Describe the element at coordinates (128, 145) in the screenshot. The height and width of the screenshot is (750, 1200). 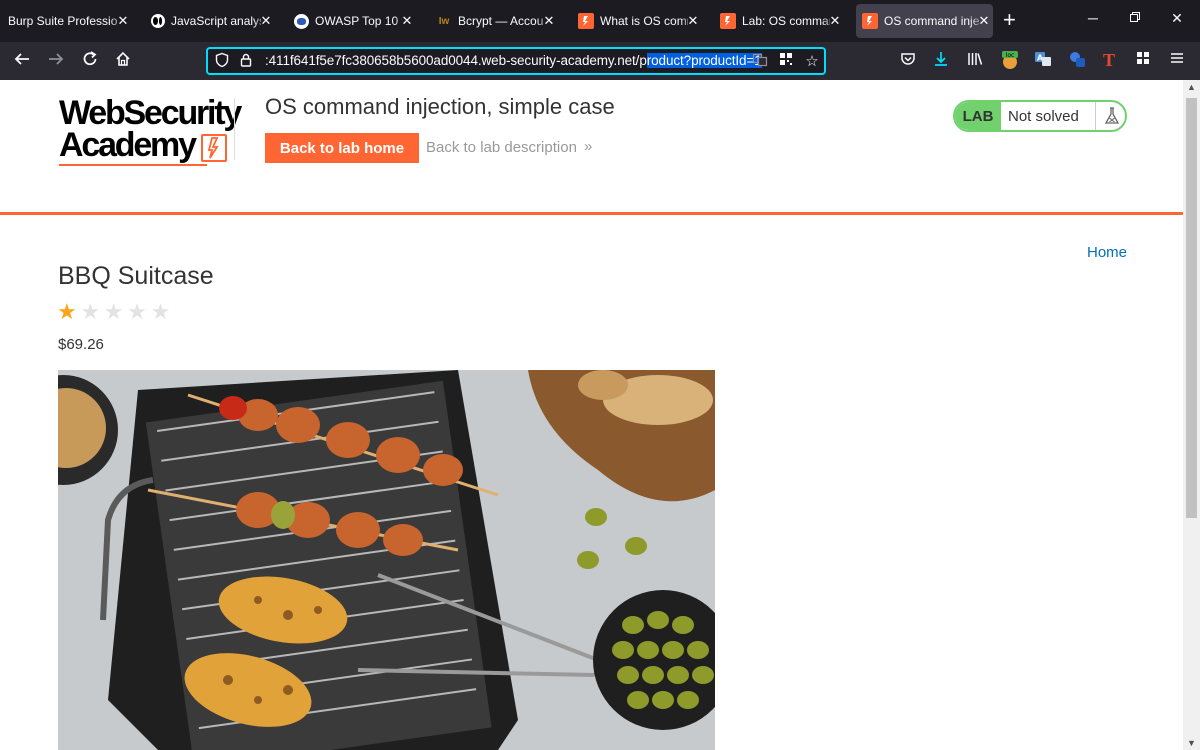
I see `logo-line2: Academy` at that location.